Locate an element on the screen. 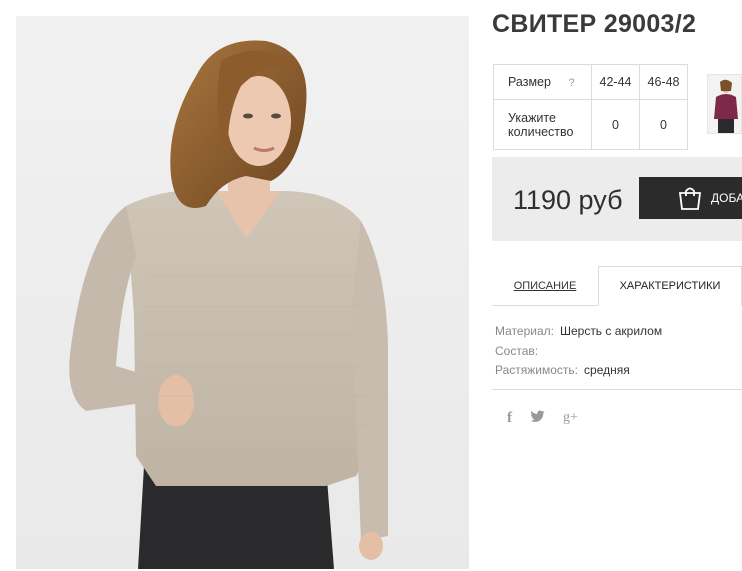 This screenshot has width=742, height=571. spec-row-stretch: Растяжимость: средняя is located at coordinates (578, 371).